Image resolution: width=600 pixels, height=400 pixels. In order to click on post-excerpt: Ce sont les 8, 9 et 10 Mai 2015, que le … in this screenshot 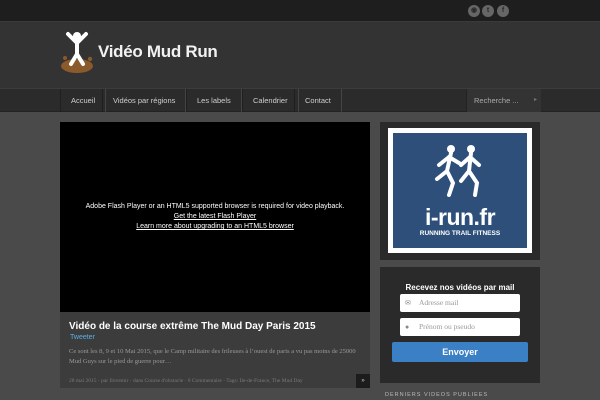, I will do `click(212, 356)`.